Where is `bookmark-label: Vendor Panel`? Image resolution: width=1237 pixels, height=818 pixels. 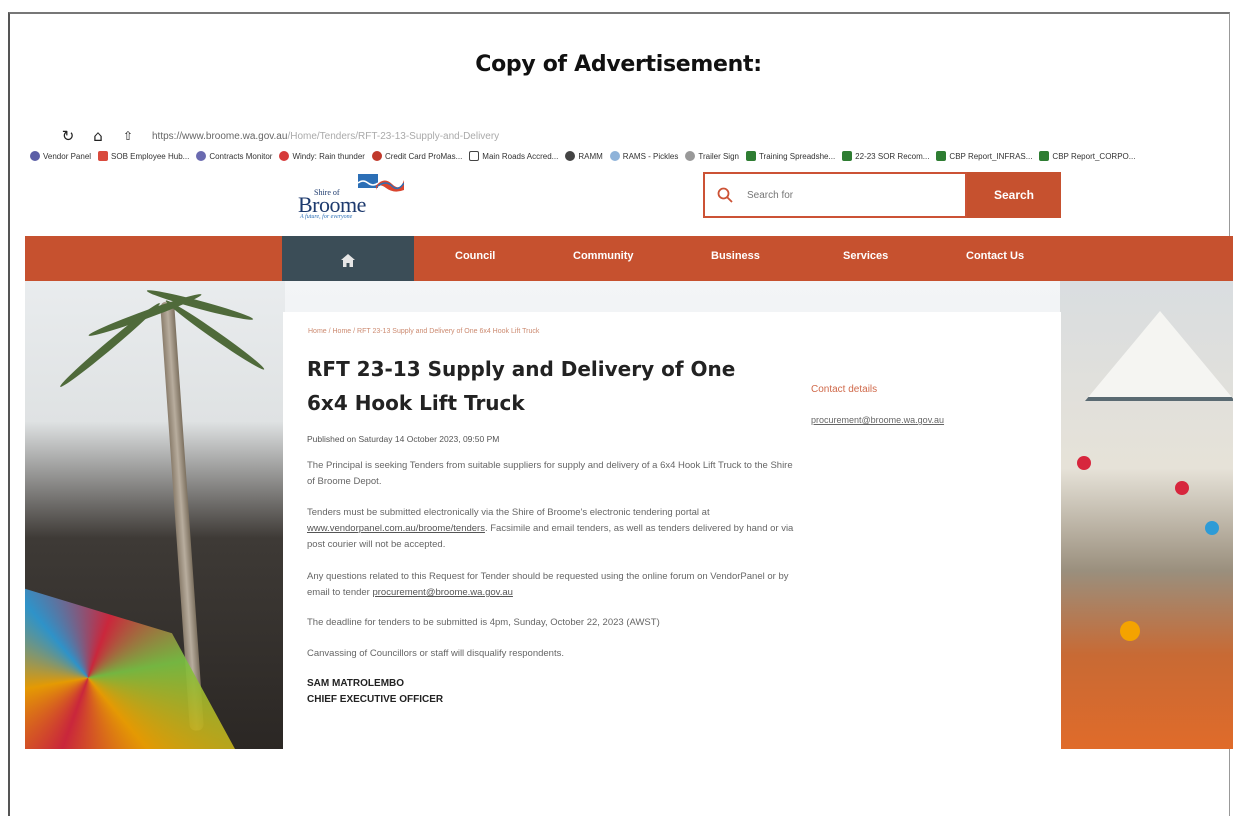 bookmark-label: Vendor Panel is located at coordinates (67, 156).